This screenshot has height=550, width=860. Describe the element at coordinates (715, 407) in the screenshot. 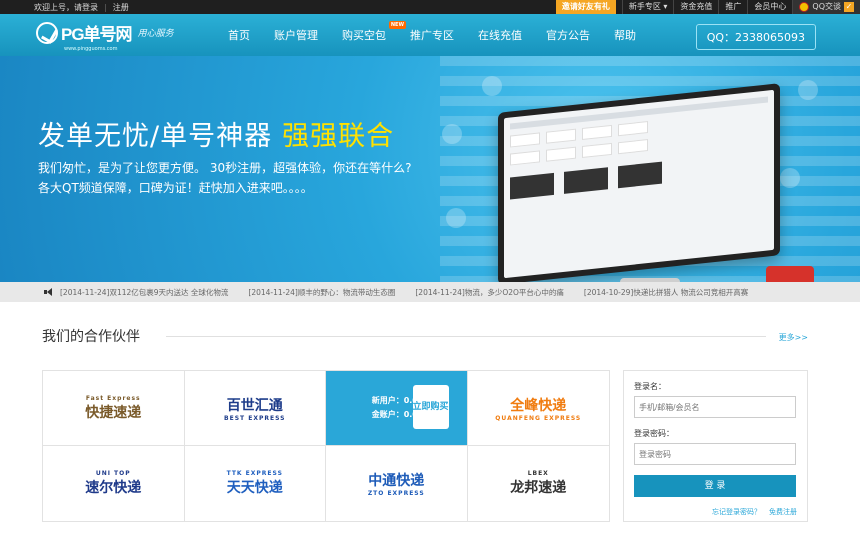

I see `username-input` at that location.